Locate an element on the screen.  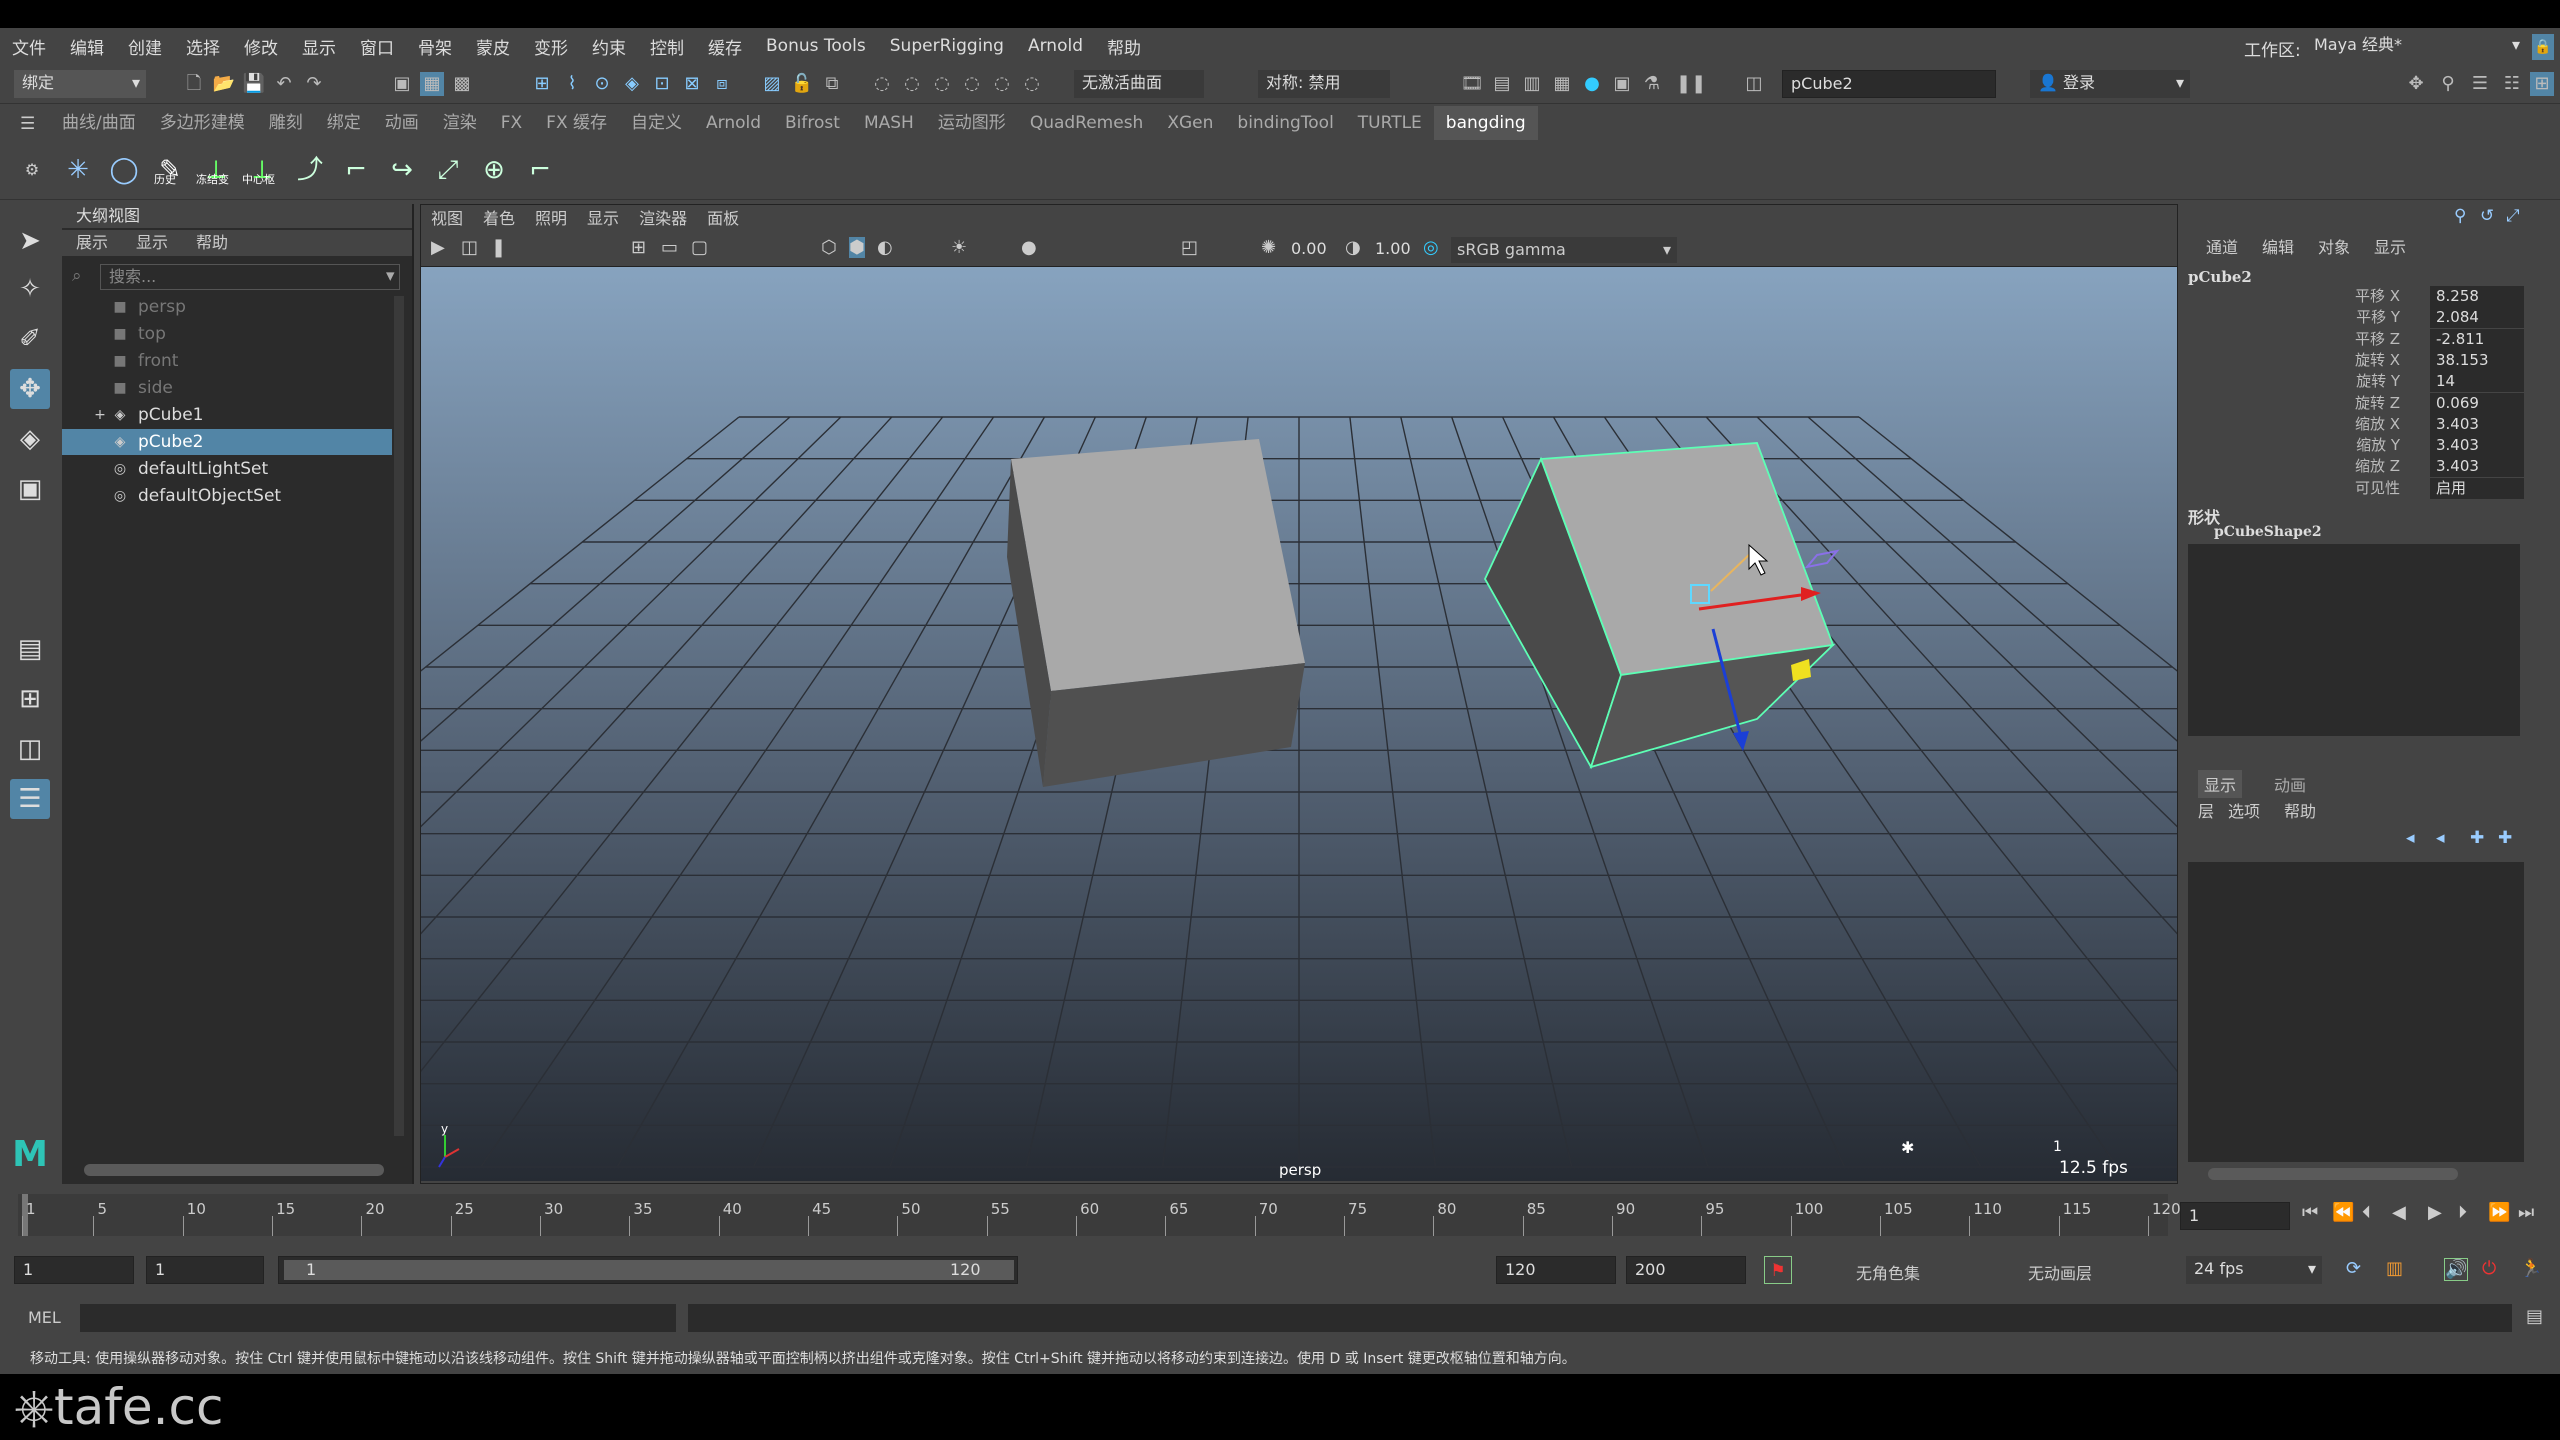
mirror-joint-icon: ⊕ is located at coordinates (494, 170).